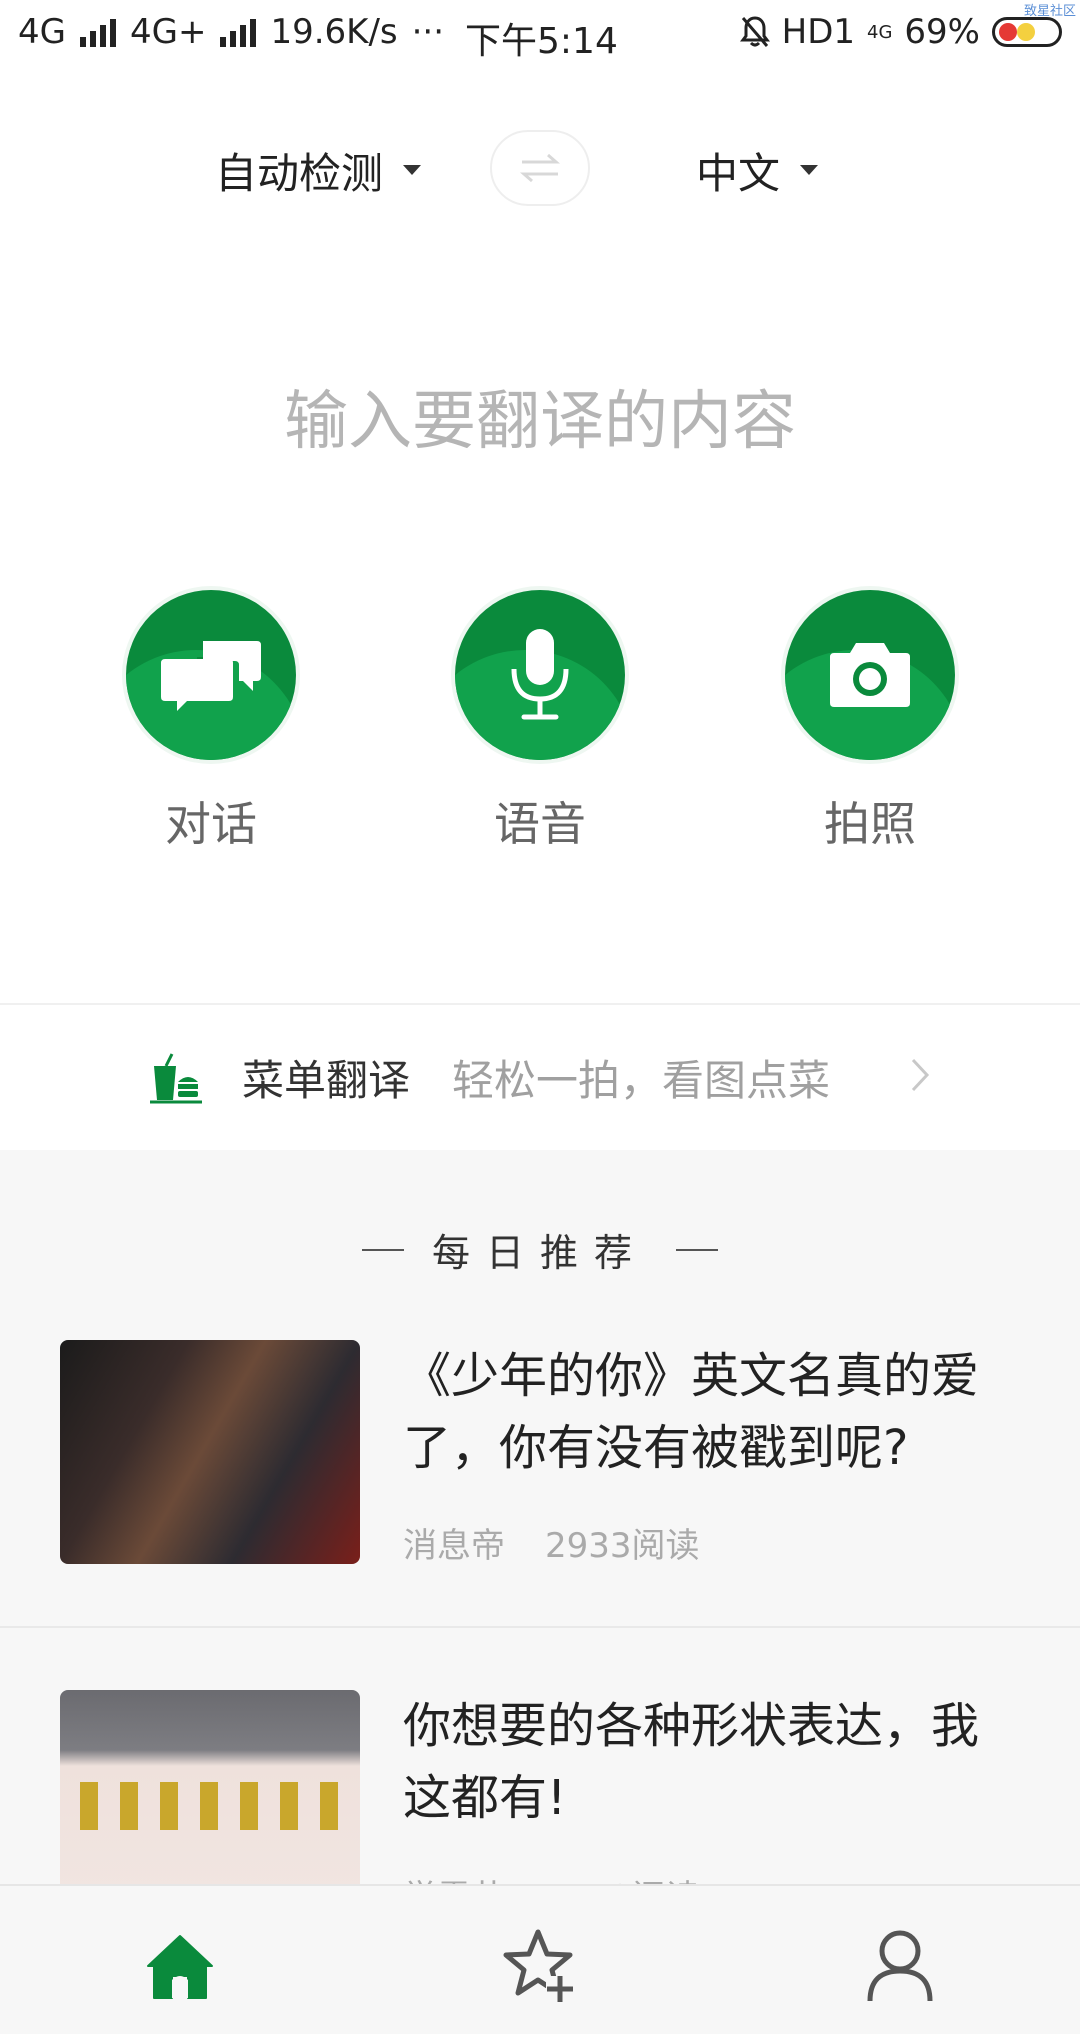  What do you see at coordinates (540, 824) in the screenshot?
I see `voice-label: 语音` at bounding box center [540, 824].